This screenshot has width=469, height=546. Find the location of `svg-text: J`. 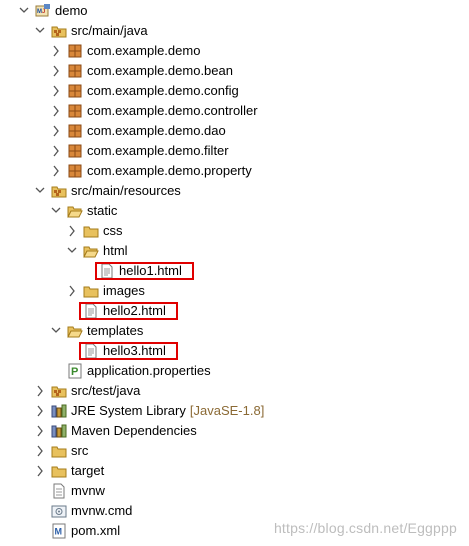

svg-text: J is located at coordinates (43, 12).